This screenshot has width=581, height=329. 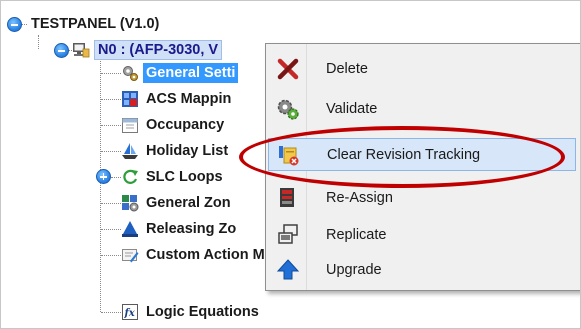 What do you see at coordinates (347, 68) in the screenshot?
I see `menu-item-label: Delete` at bounding box center [347, 68].